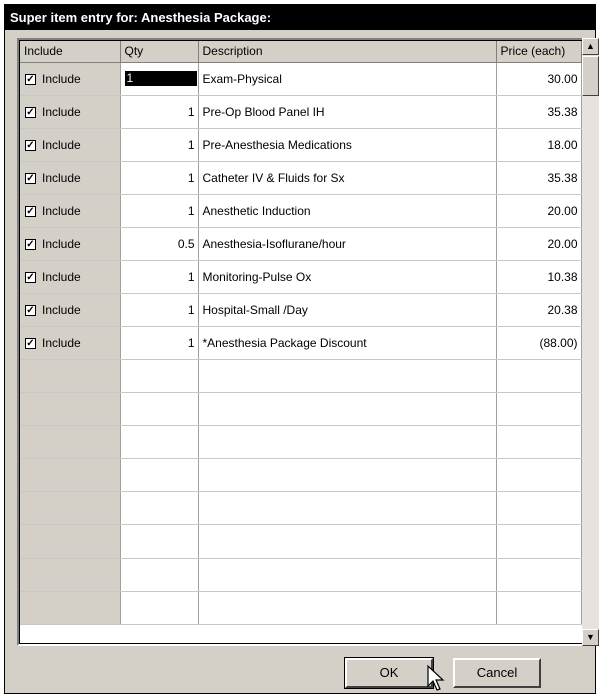 The image size is (600, 698). What do you see at coordinates (347, 79) in the screenshot?
I see `description-cell: Exam-Physical` at bounding box center [347, 79].